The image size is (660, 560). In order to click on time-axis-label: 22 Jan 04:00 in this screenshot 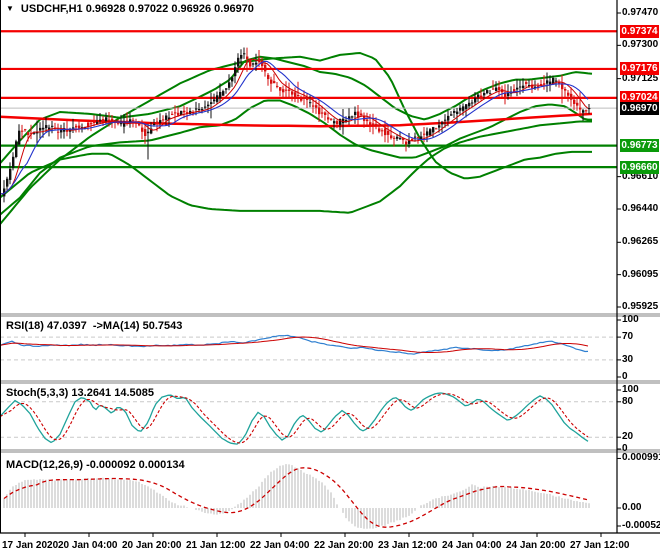, I will do `click(280, 545)`.